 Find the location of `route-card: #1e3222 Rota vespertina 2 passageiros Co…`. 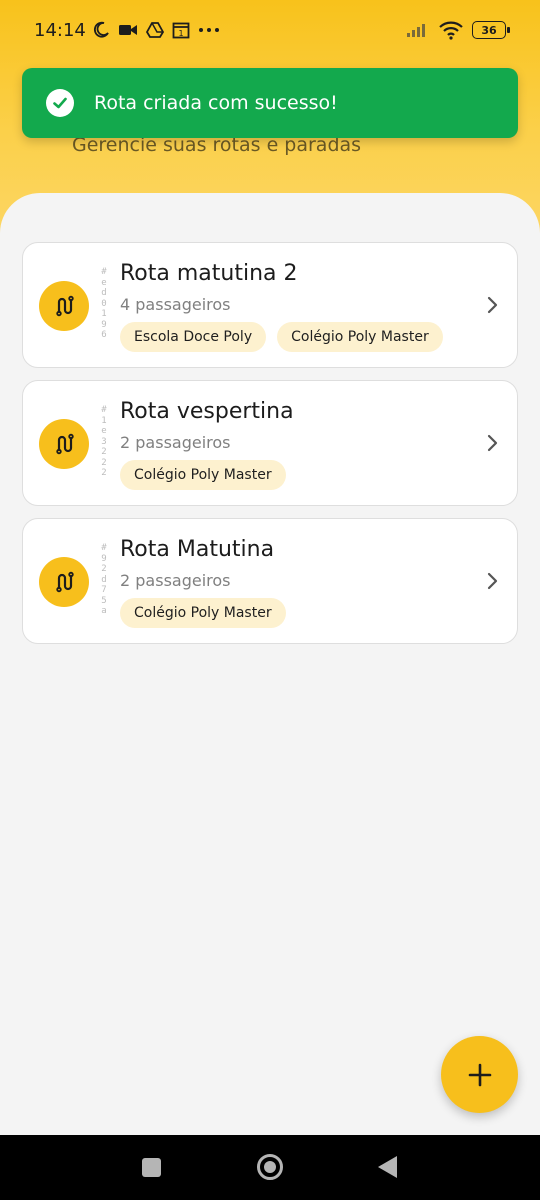

route-card: #1e3222 Rota vespertina 2 passageiros Co… is located at coordinates (270, 443).